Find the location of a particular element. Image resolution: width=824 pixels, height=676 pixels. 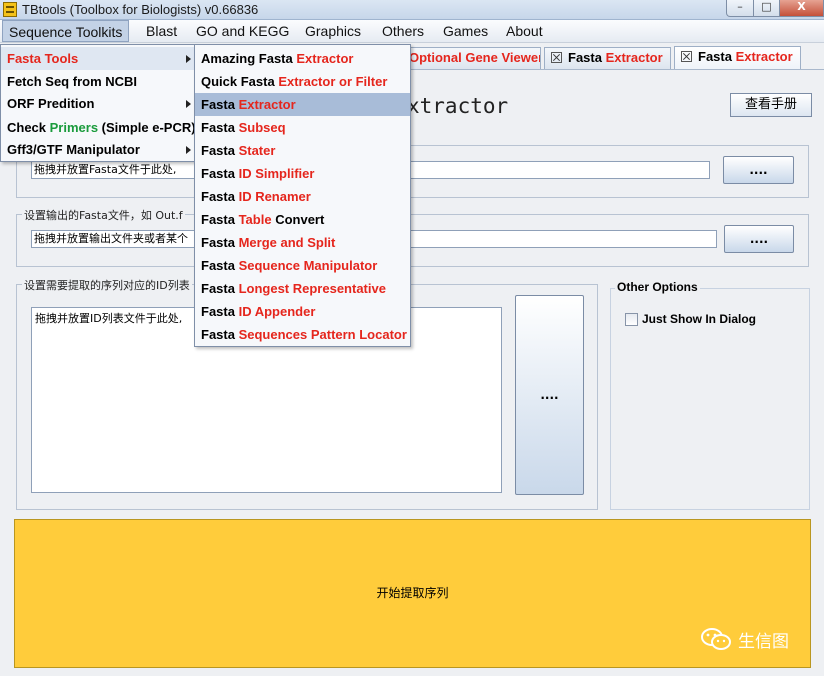

menu-text-segment: Extractor or Filter is located at coordinates (333, 81).